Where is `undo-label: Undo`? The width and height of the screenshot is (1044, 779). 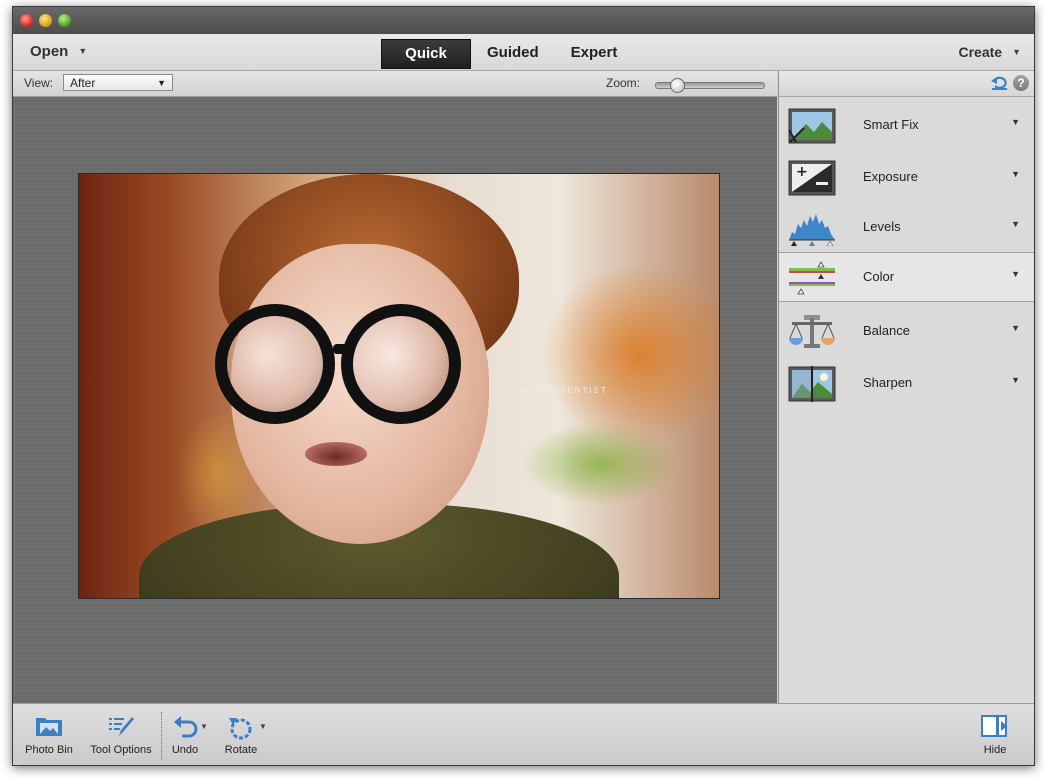 undo-label: Undo is located at coordinates (185, 750).